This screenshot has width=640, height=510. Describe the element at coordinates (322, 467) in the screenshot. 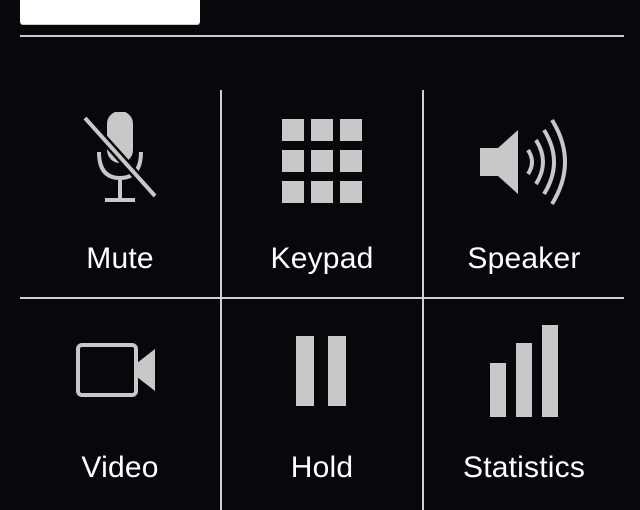

I see `hold-label: Hold` at that location.